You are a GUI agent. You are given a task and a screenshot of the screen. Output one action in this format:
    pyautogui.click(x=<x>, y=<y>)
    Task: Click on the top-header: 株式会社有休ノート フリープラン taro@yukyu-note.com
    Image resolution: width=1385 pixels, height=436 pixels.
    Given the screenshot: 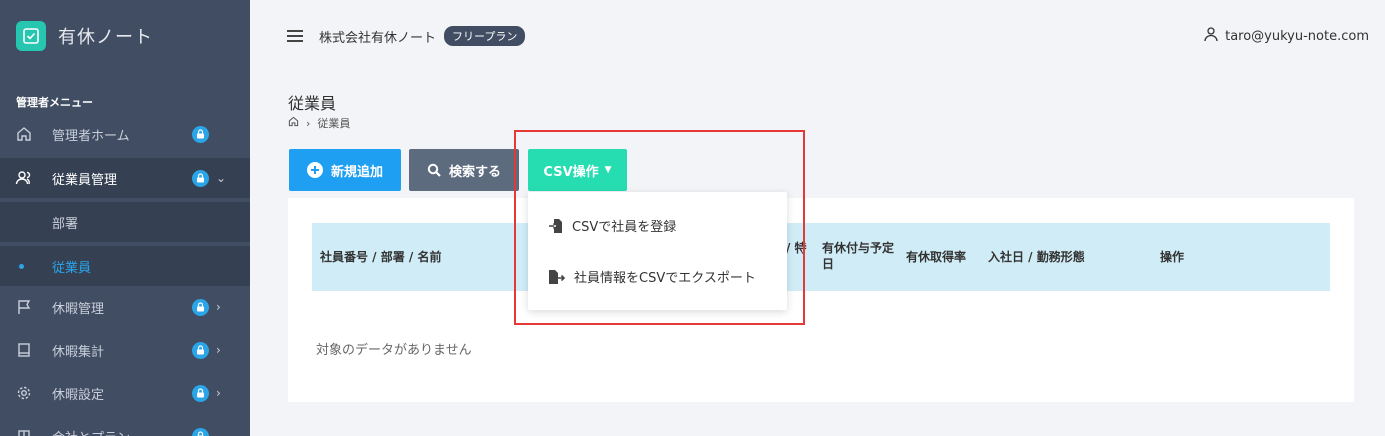 What is the action you would take?
    pyautogui.click(x=817, y=36)
    